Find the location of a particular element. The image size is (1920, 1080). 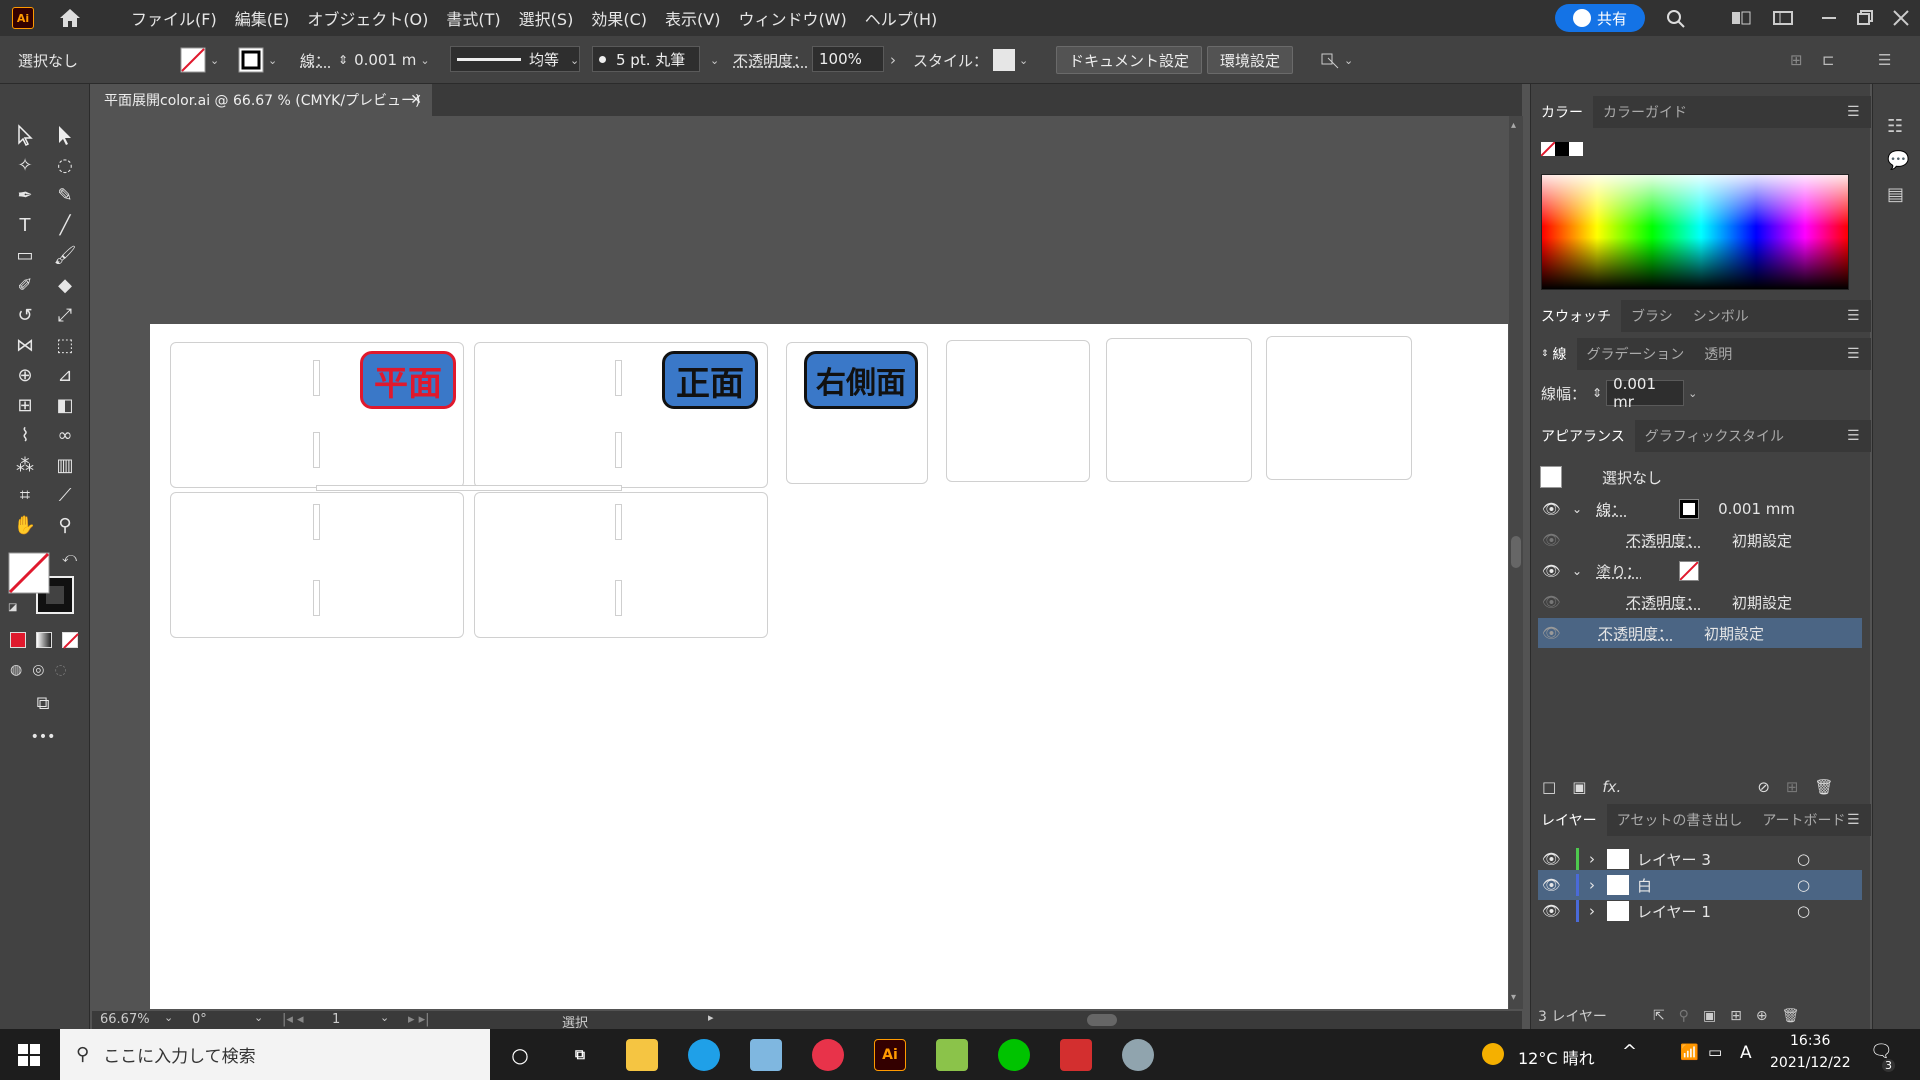

minimize-icon is located at coordinates (1829, 18).